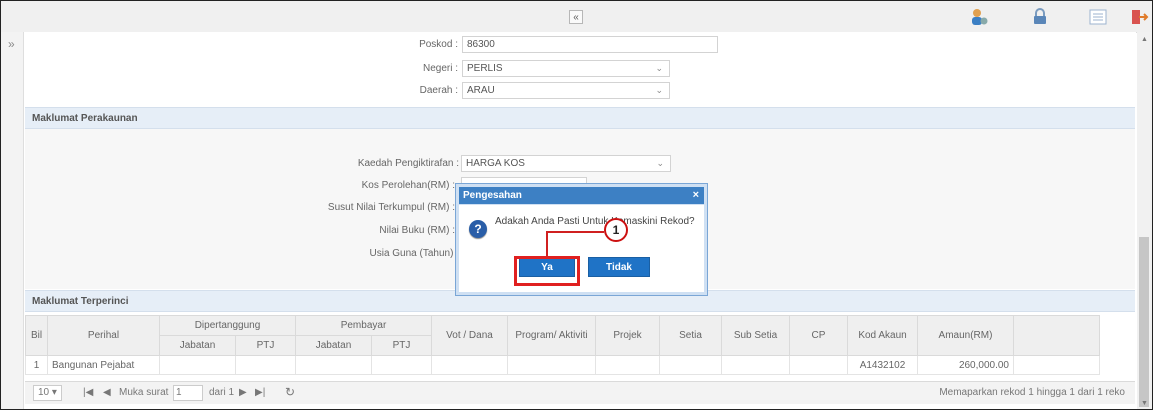  What do you see at coordinates (566, 163) in the screenshot?
I see `kaedah-select: HARGA KOS ⌄` at bounding box center [566, 163].